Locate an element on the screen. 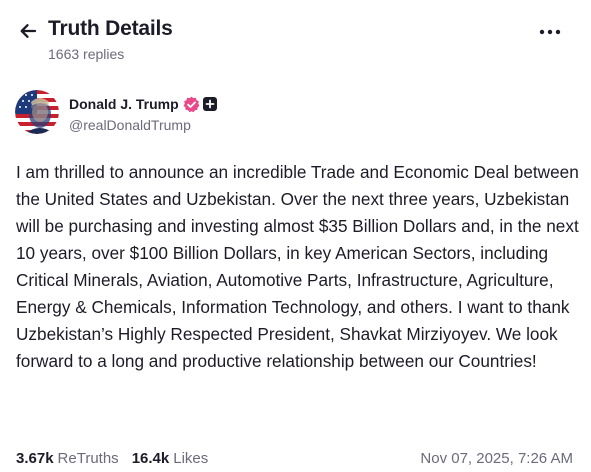 Image resolution: width=591 pixels, height=472 pixels. likes-stat: 16.4k Likes is located at coordinates (170, 458).